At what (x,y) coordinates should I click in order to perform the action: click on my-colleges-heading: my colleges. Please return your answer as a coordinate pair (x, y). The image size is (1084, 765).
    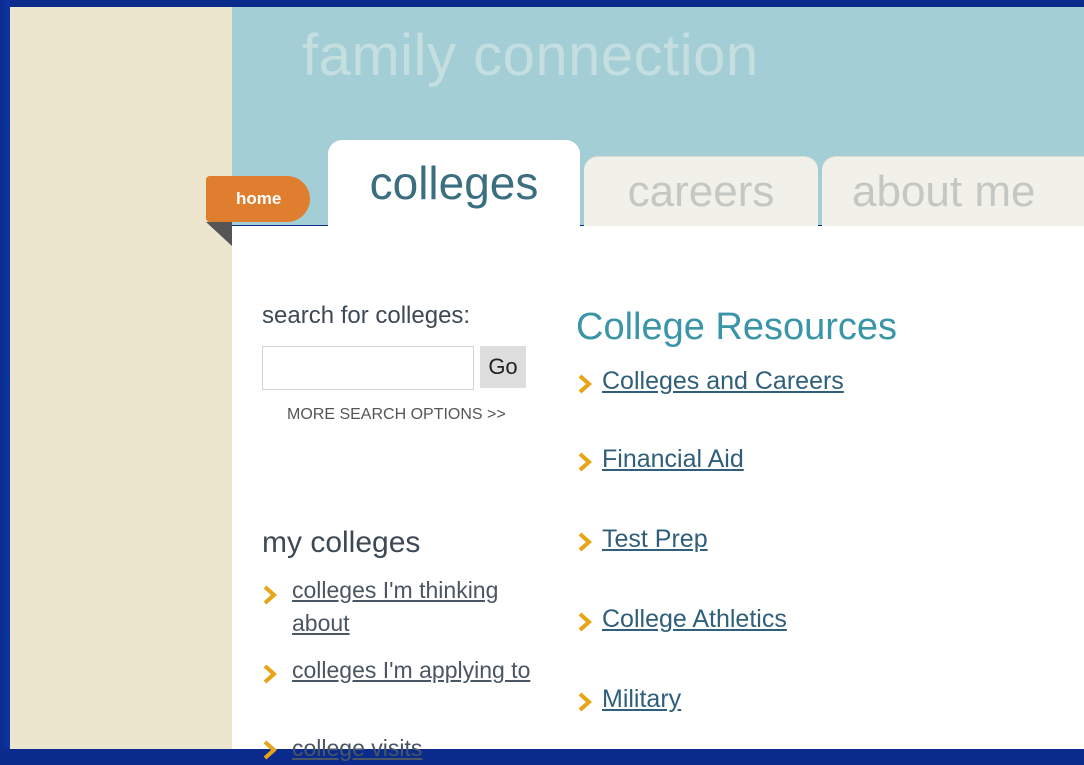
    Looking at the image, I should click on (341, 542).